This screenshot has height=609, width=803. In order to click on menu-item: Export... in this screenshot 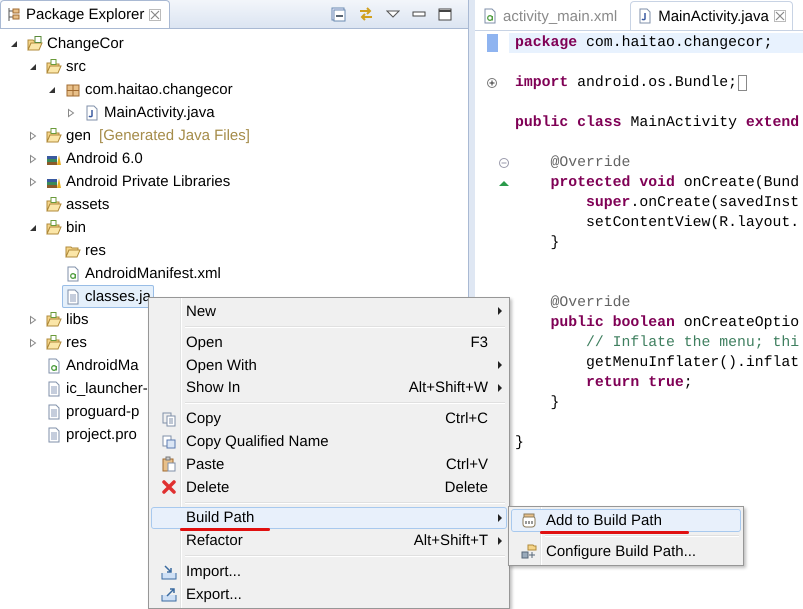, I will do `click(329, 594)`.